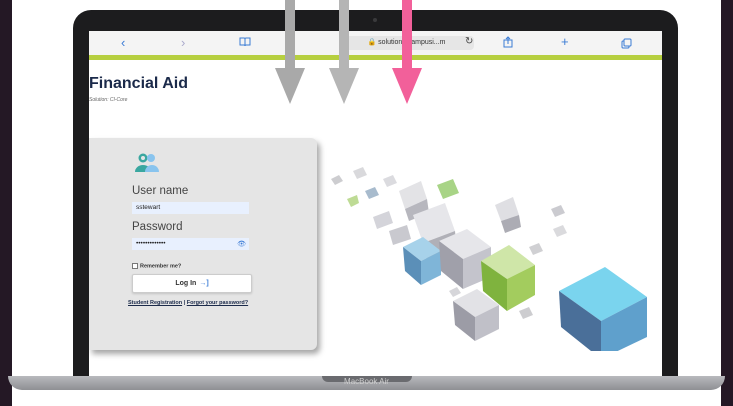 The image size is (733, 406). What do you see at coordinates (245, 43) in the screenshot?
I see `bookmarks-icon` at bounding box center [245, 43].